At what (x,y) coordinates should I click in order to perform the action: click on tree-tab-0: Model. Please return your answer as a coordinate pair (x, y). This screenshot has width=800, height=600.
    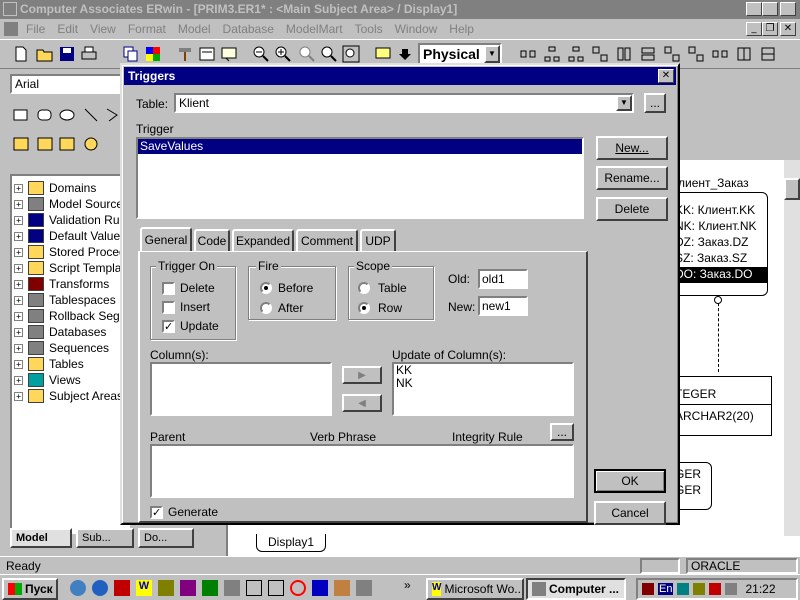
    Looking at the image, I should click on (41, 538).